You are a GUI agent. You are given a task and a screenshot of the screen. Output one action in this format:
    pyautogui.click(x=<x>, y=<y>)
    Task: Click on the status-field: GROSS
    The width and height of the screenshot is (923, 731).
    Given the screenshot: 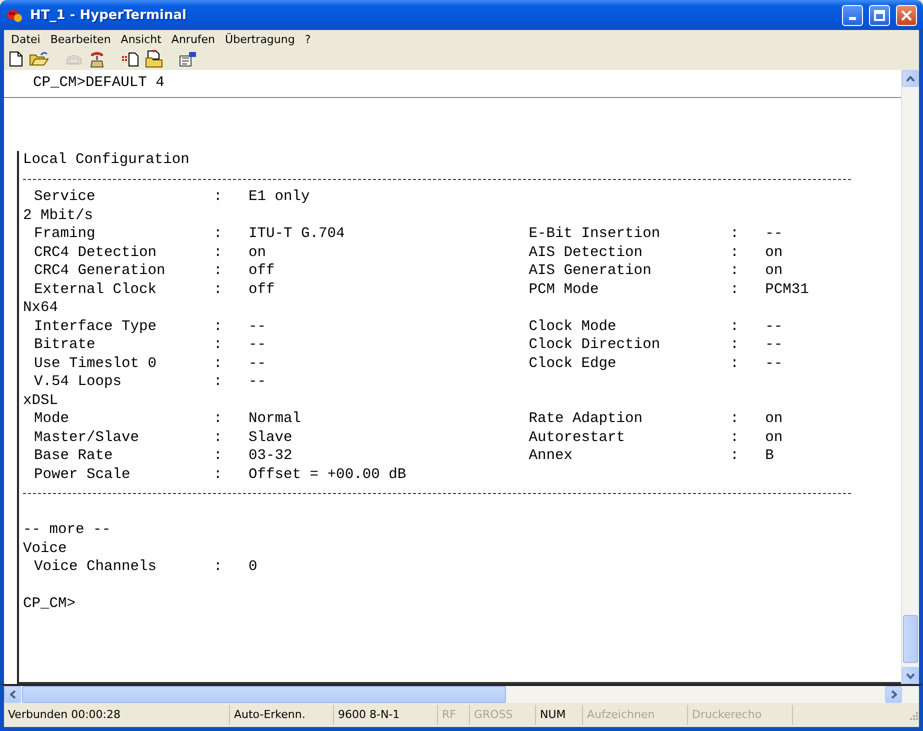 What is the action you would take?
    pyautogui.click(x=503, y=715)
    